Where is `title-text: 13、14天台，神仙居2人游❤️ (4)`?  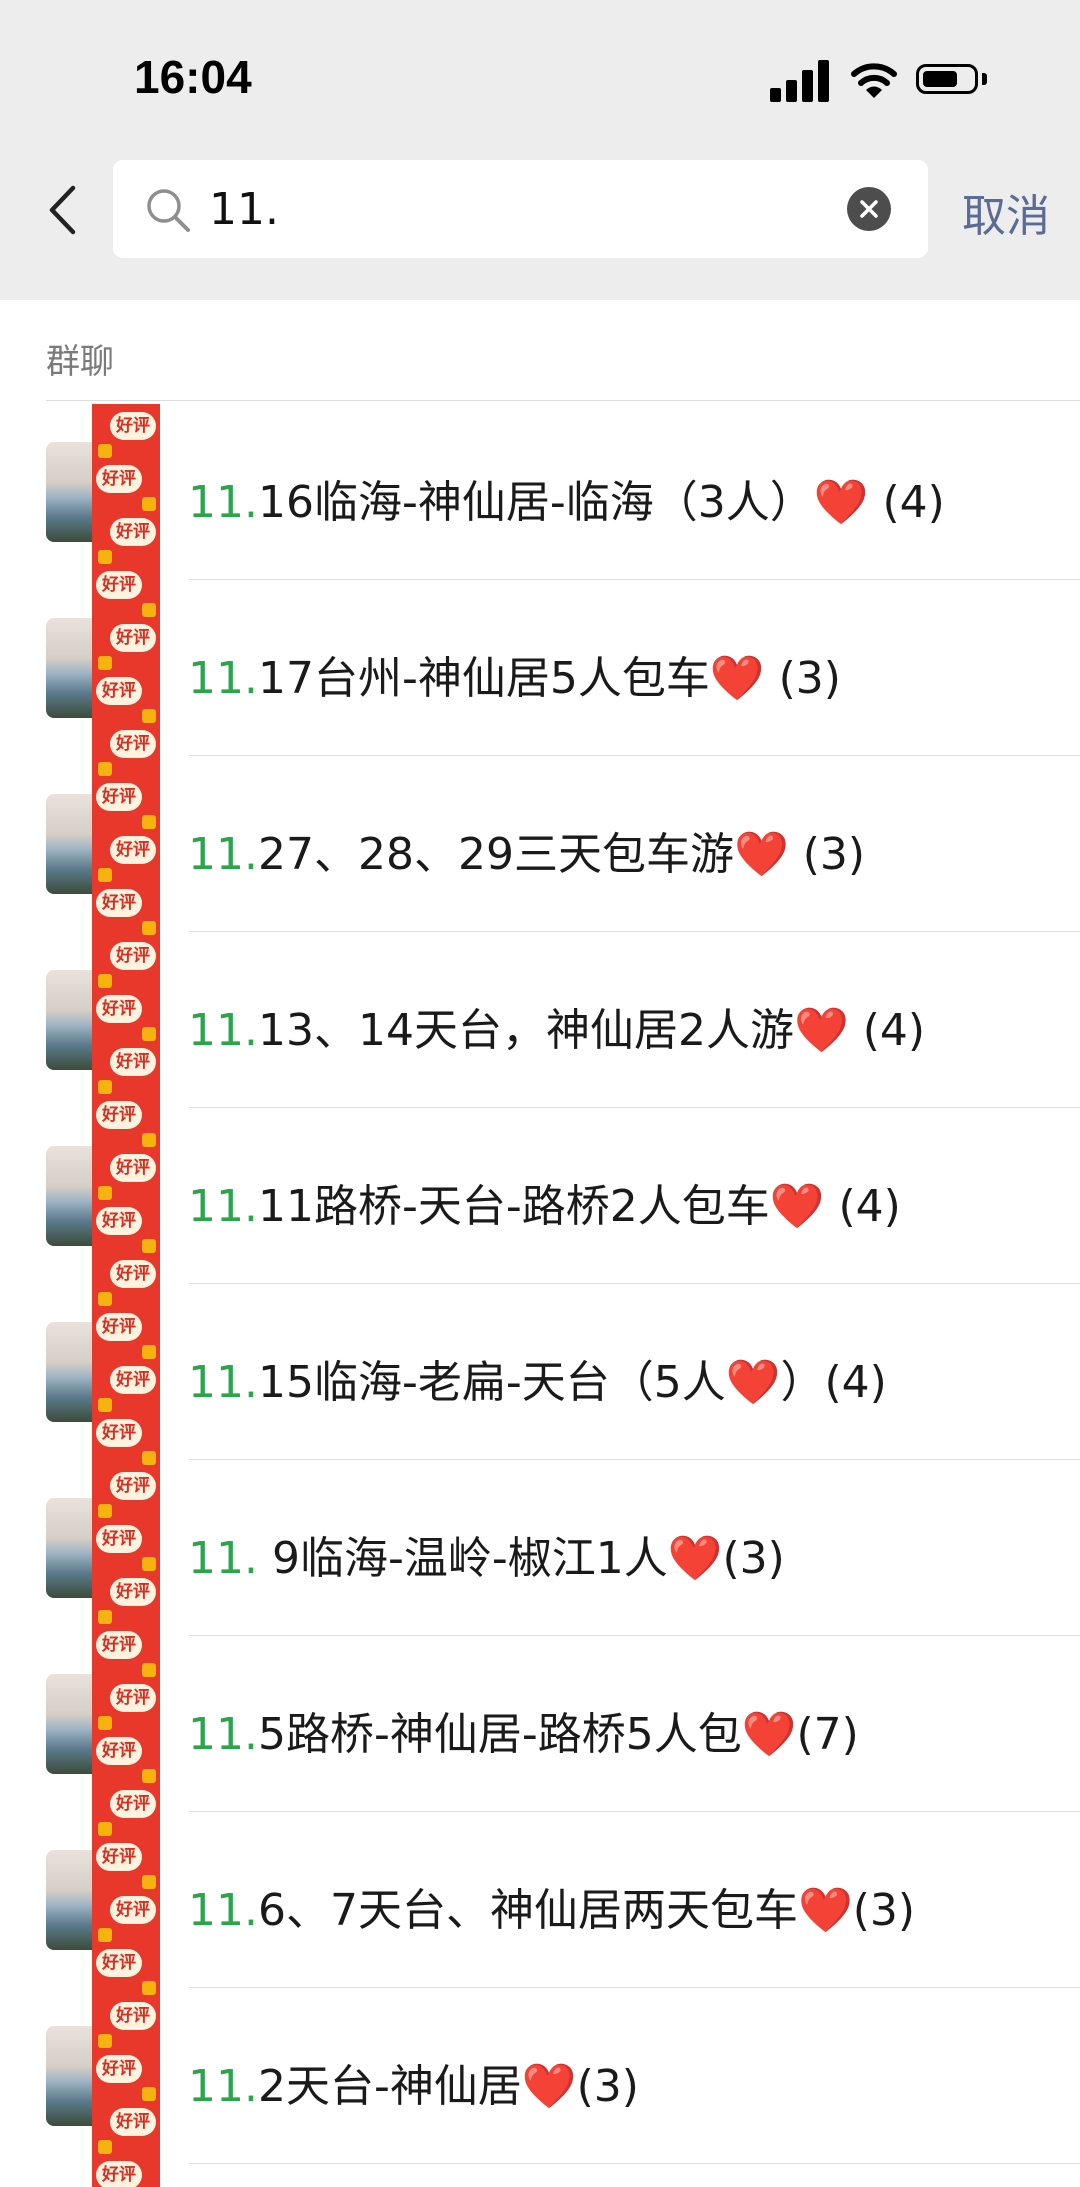
title-text: 13、14天台，神仙居2人游❤️ (4) is located at coordinates (591, 1030).